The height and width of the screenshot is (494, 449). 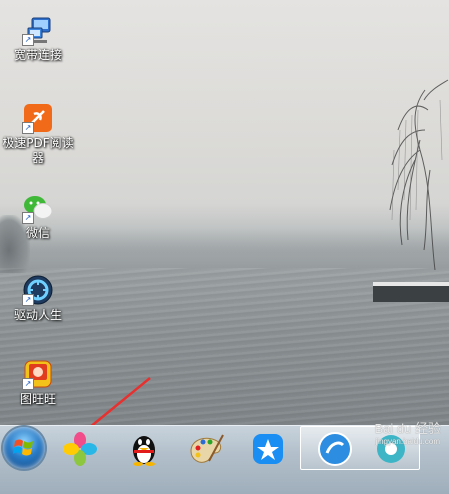 What do you see at coordinates (411, 294) in the screenshot?
I see `wallpaper-pier` at bounding box center [411, 294].